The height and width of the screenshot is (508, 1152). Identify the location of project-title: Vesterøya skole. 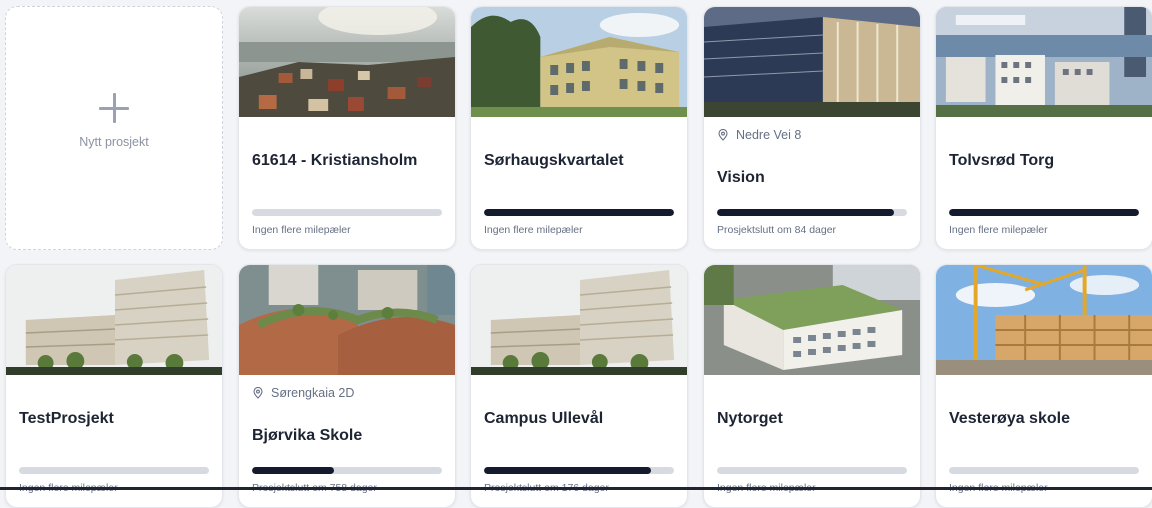
(1009, 418).